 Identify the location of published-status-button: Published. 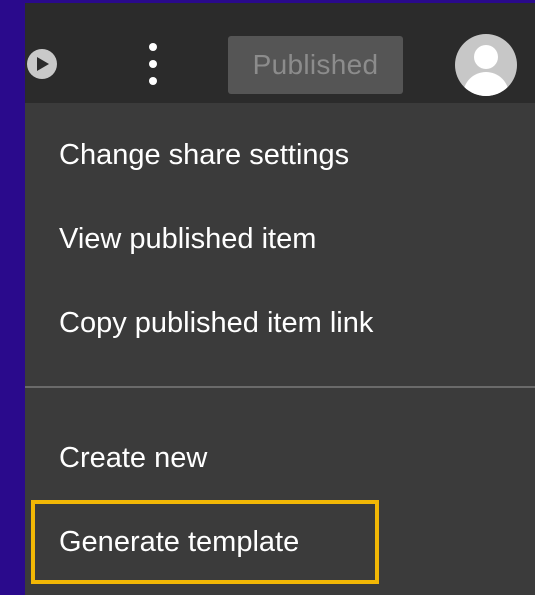
(315, 65).